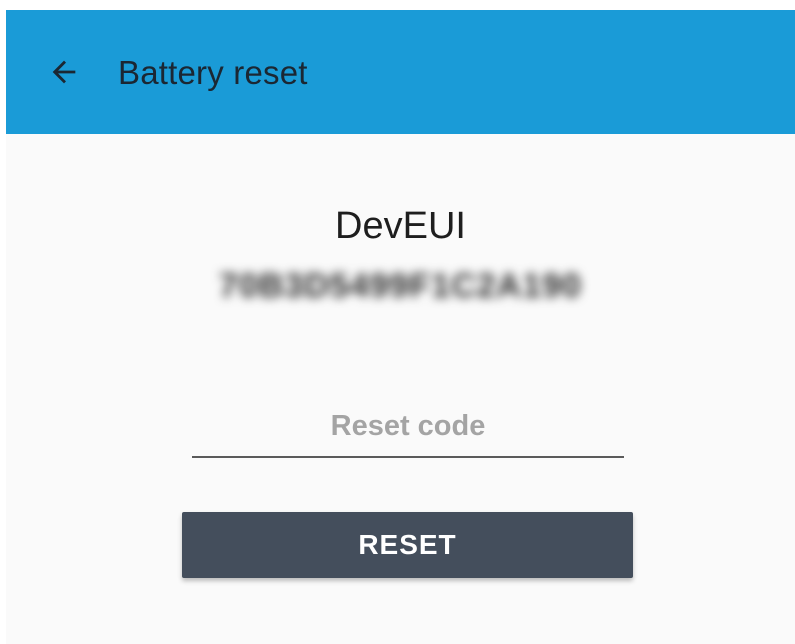 The width and height of the screenshot is (795, 644). What do you see at coordinates (213, 72) in the screenshot?
I see `page-title: Battery reset` at bounding box center [213, 72].